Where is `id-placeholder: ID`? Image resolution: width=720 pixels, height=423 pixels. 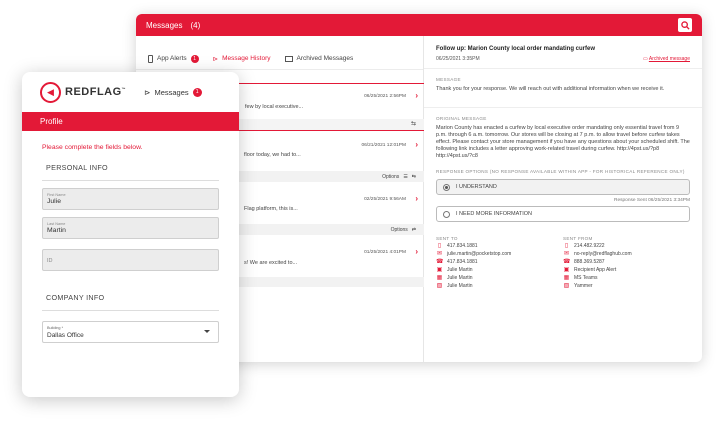 id-placeholder: ID is located at coordinates (50, 261).